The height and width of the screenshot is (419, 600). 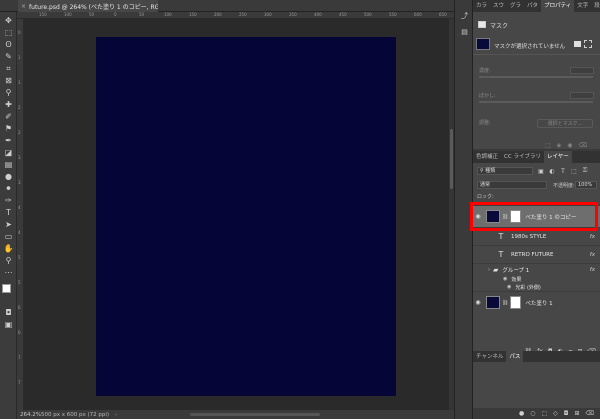 What do you see at coordinates (585, 171) in the screenshot?
I see `filter-smart-icon: ⚿` at bounding box center [585, 171].